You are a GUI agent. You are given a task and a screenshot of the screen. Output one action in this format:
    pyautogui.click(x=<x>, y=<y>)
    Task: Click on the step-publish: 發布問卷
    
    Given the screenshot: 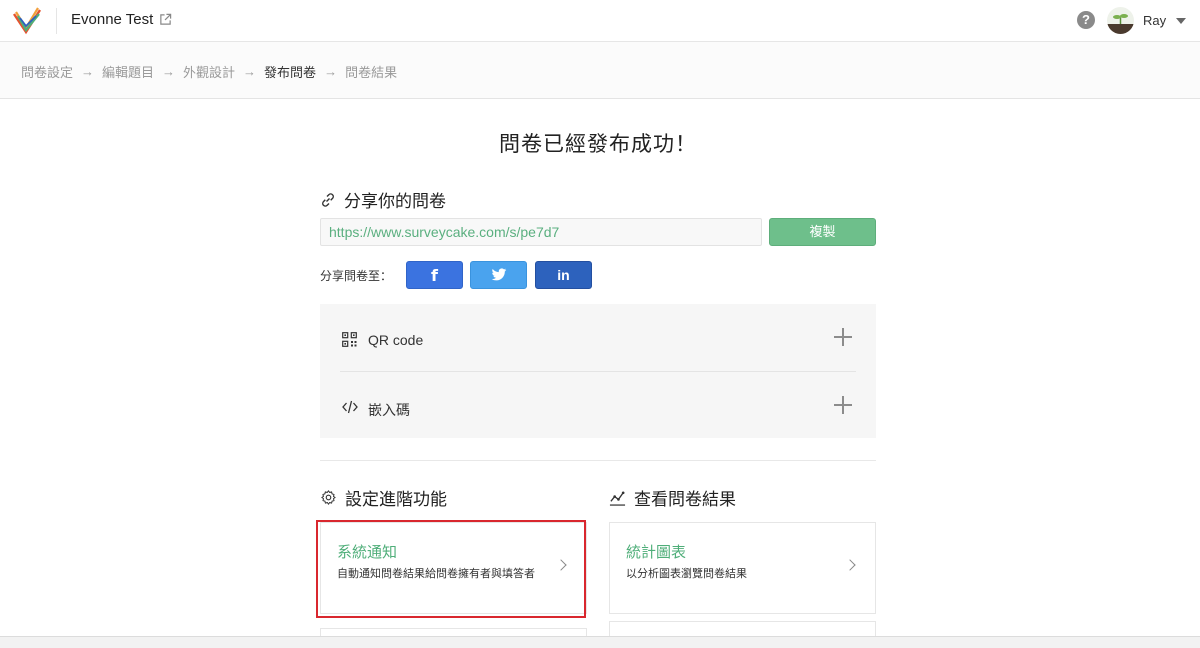 What is the action you would take?
    pyautogui.click(x=290, y=71)
    